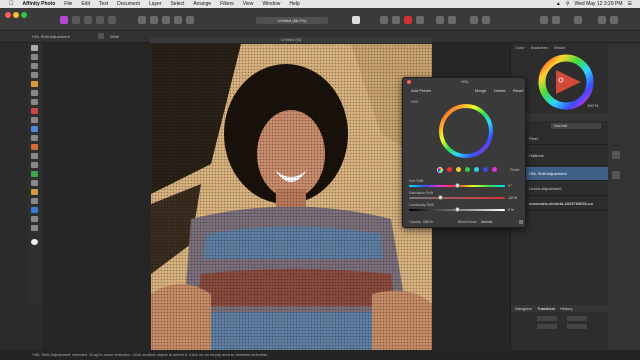 The image size is (640, 360). What do you see at coordinates (486, 20) in the screenshot?
I see `align-icon` at bounding box center [486, 20].